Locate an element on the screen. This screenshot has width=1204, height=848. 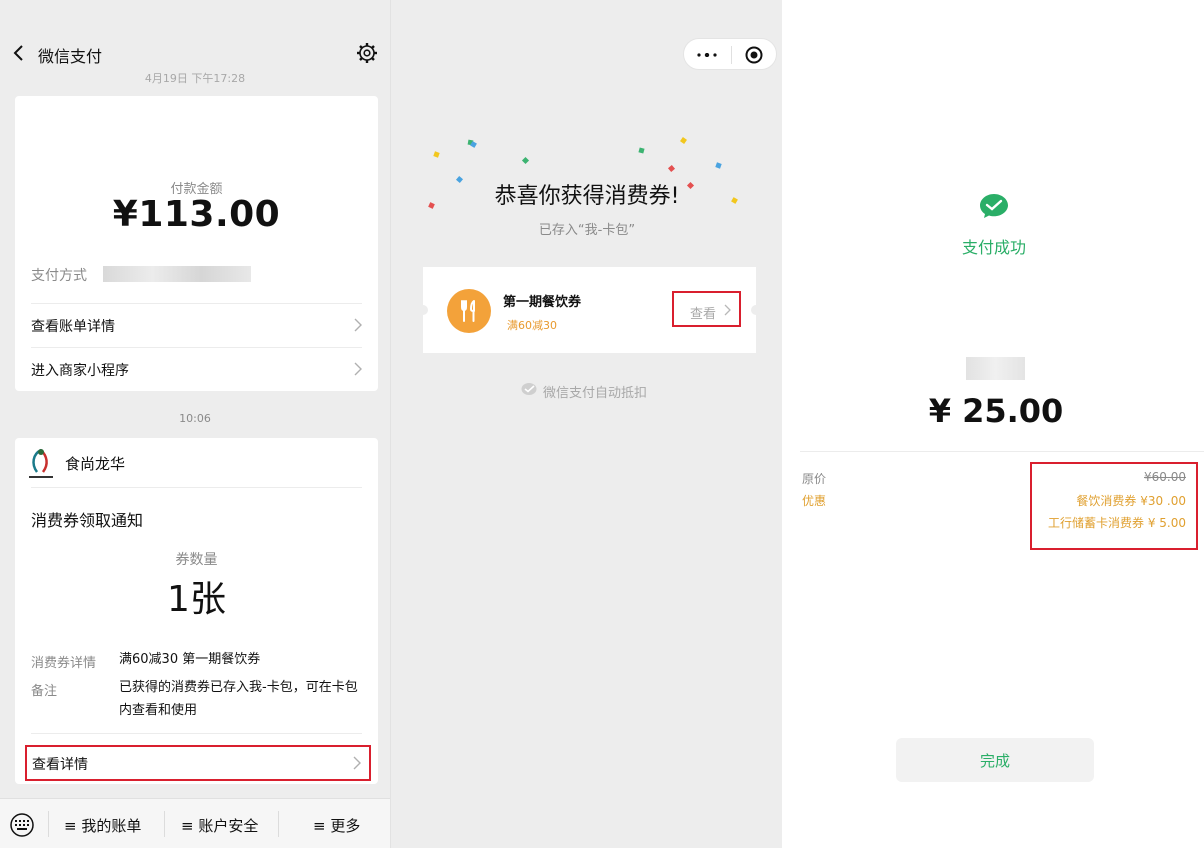
view-bill-details-label: 查看账单详情 is located at coordinates (73, 327).